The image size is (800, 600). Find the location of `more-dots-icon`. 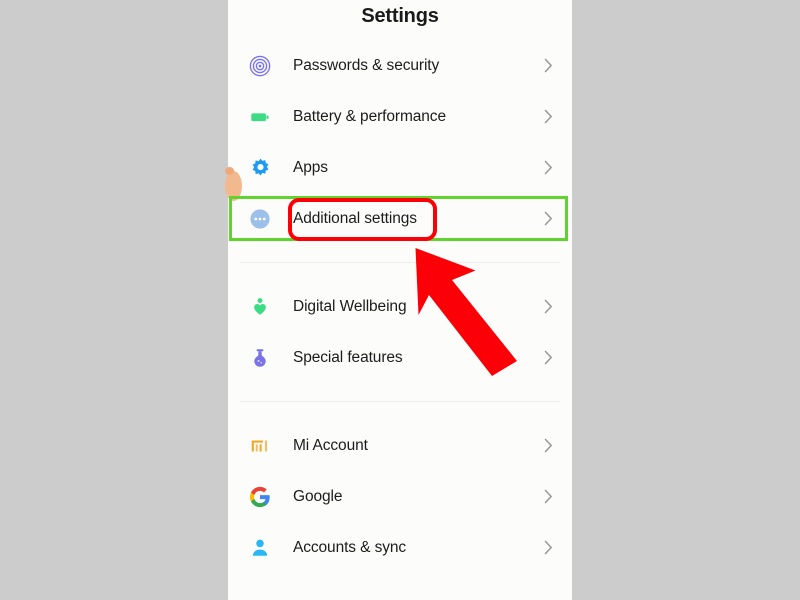

more-dots-icon is located at coordinates (260, 219).